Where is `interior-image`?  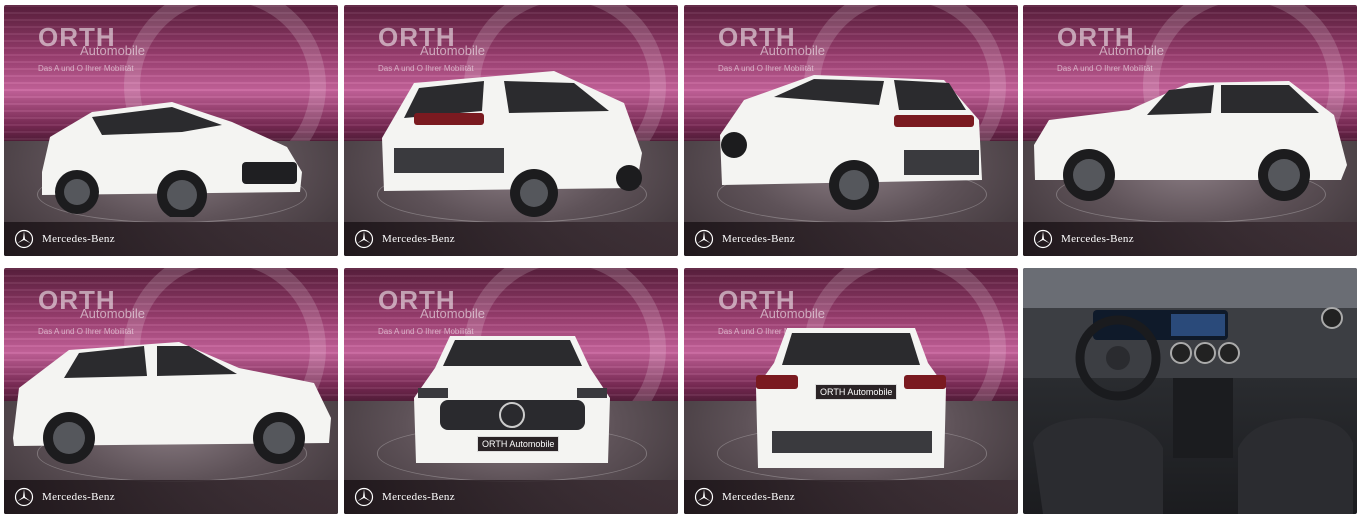 interior-image is located at coordinates (1190, 391).